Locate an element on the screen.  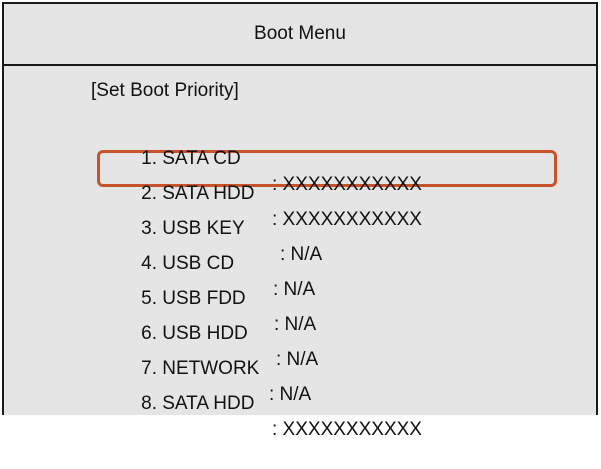
boot-item-sata-hdd: 2. SATA HDD : XXXXXXXXXXX is located at coordinates (271, 192).